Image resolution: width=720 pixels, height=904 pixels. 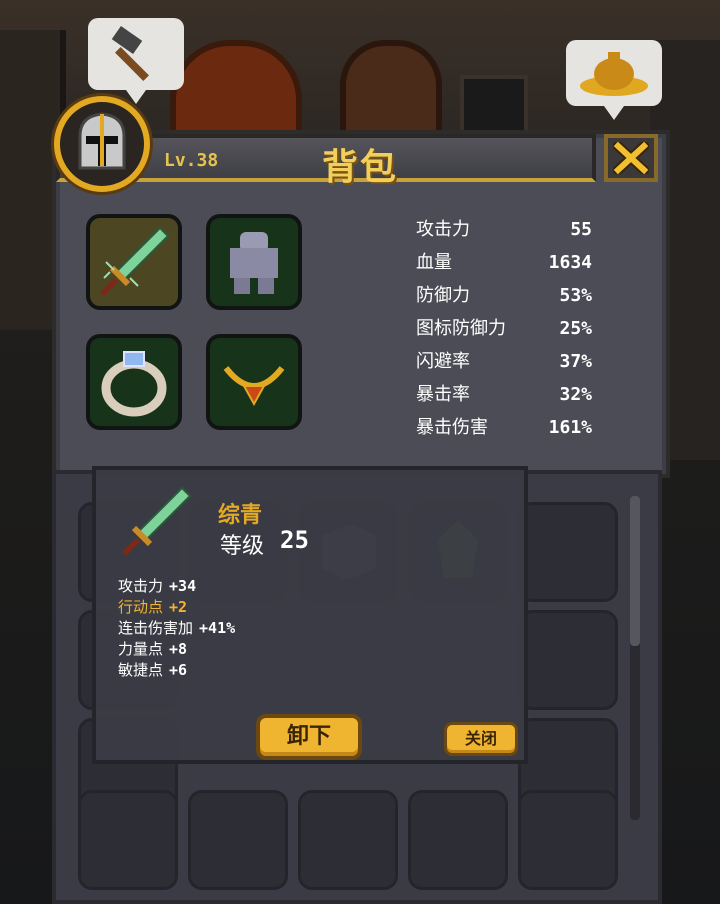 I want to click on armor-icon, so click(x=254, y=263).